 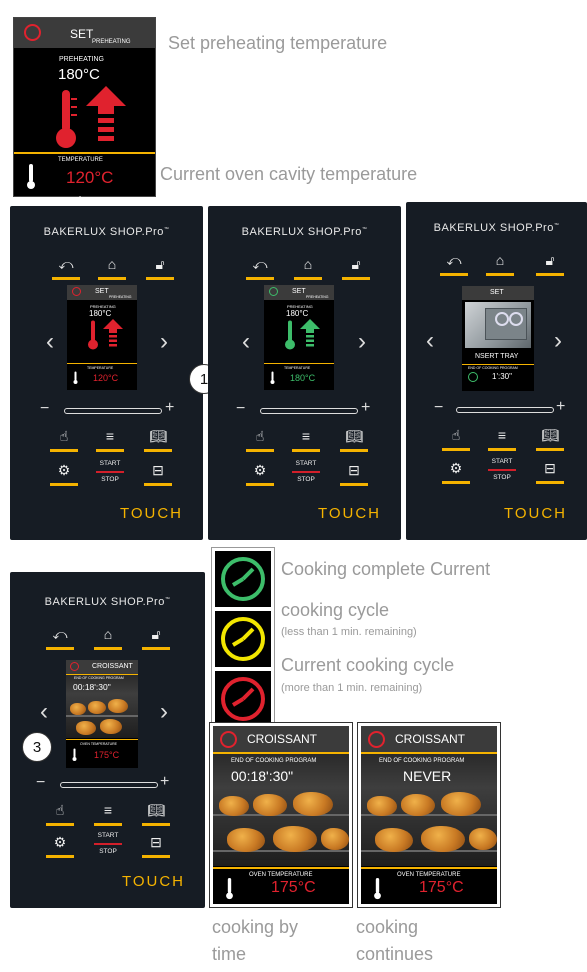 I want to click on set-label: SET, so click(x=497, y=292).